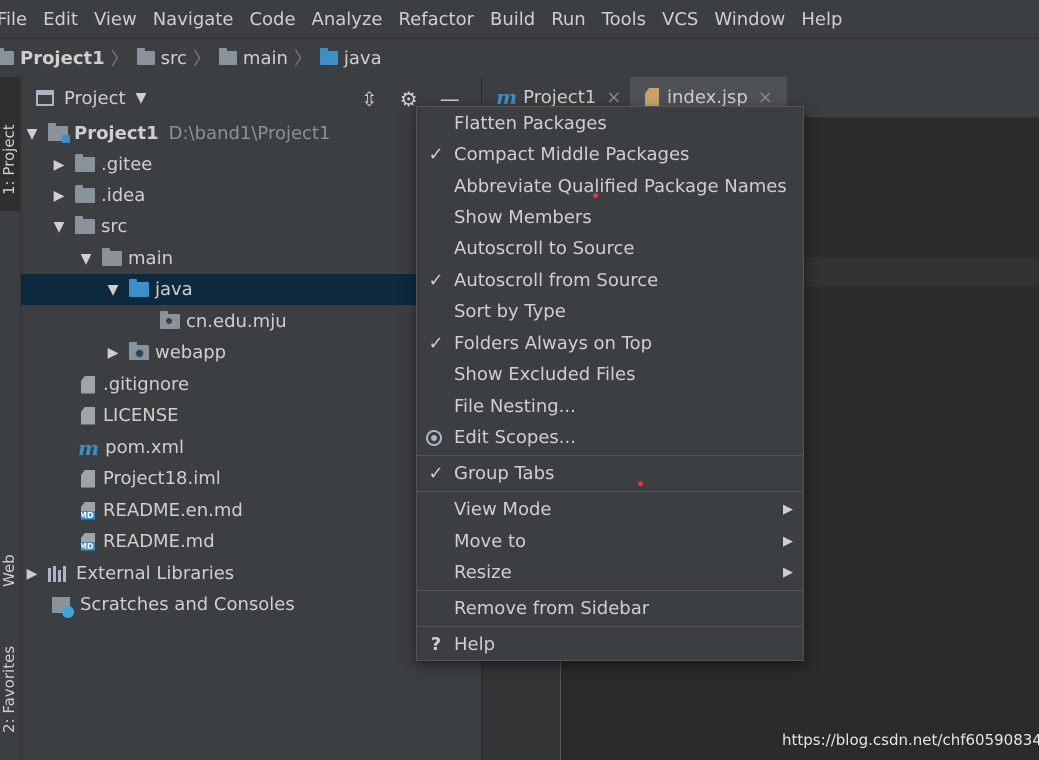 Image resolution: width=1039 pixels, height=760 pixels. What do you see at coordinates (610, 311) in the screenshot?
I see `menu-item-sort-by-type: Sort by Type` at bounding box center [610, 311].